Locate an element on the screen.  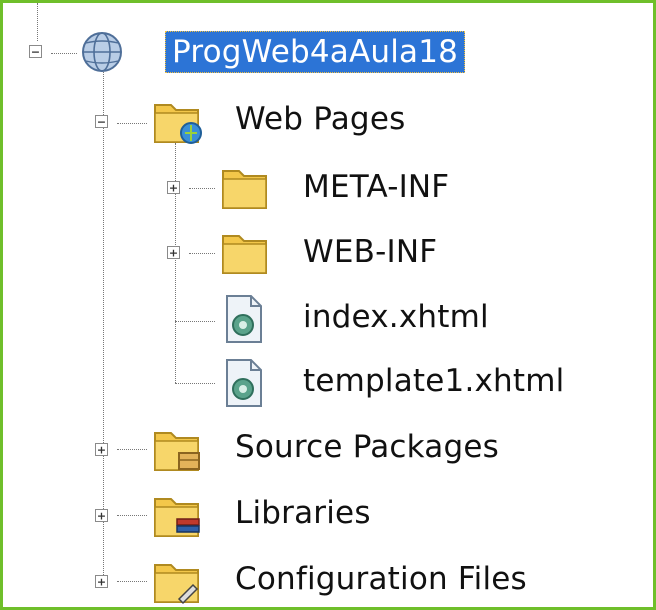
web-pages-label: Web Pages is located at coordinates (320, 119).